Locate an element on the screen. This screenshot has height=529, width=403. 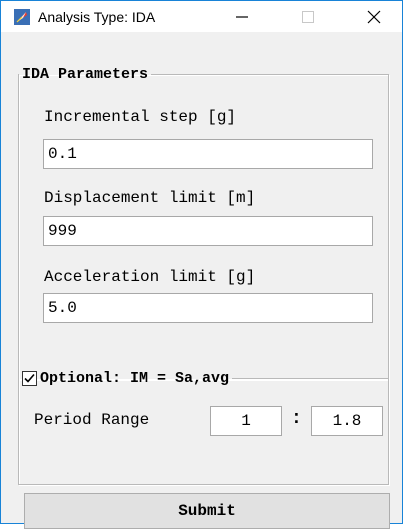
period-to-input: 1.8 is located at coordinates (347, 421).